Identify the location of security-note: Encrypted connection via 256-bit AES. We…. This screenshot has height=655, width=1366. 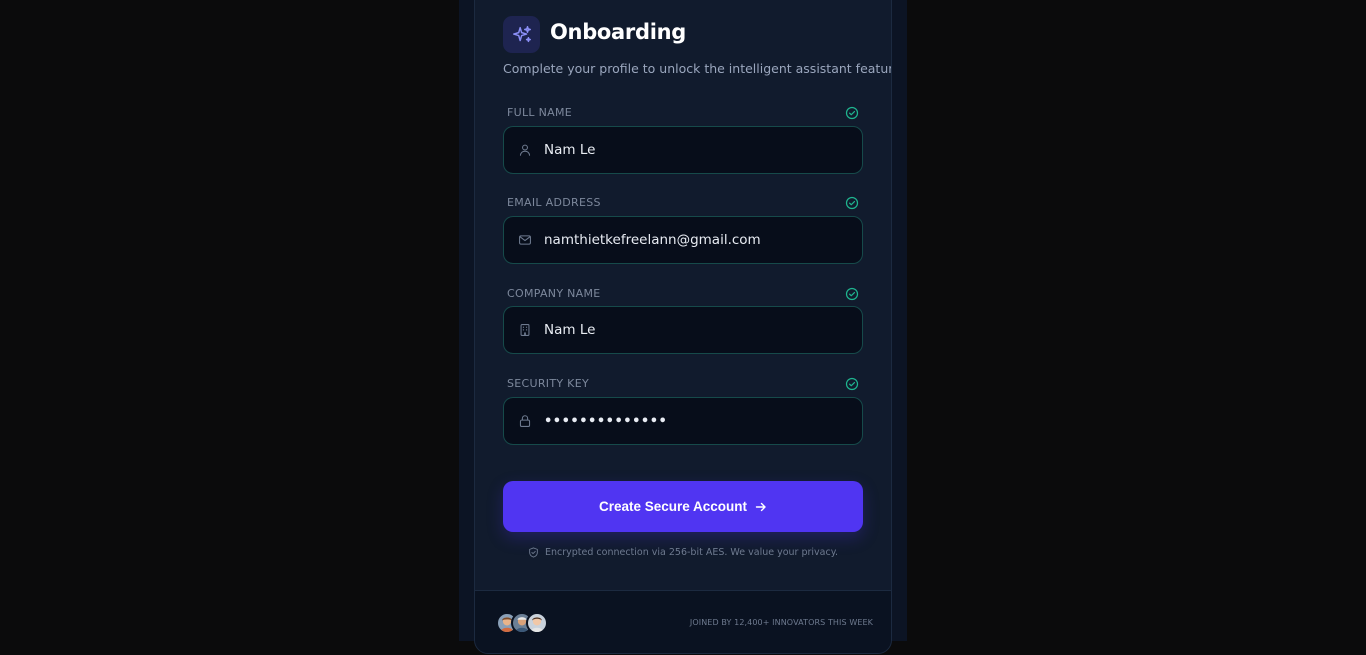
(683, 552).